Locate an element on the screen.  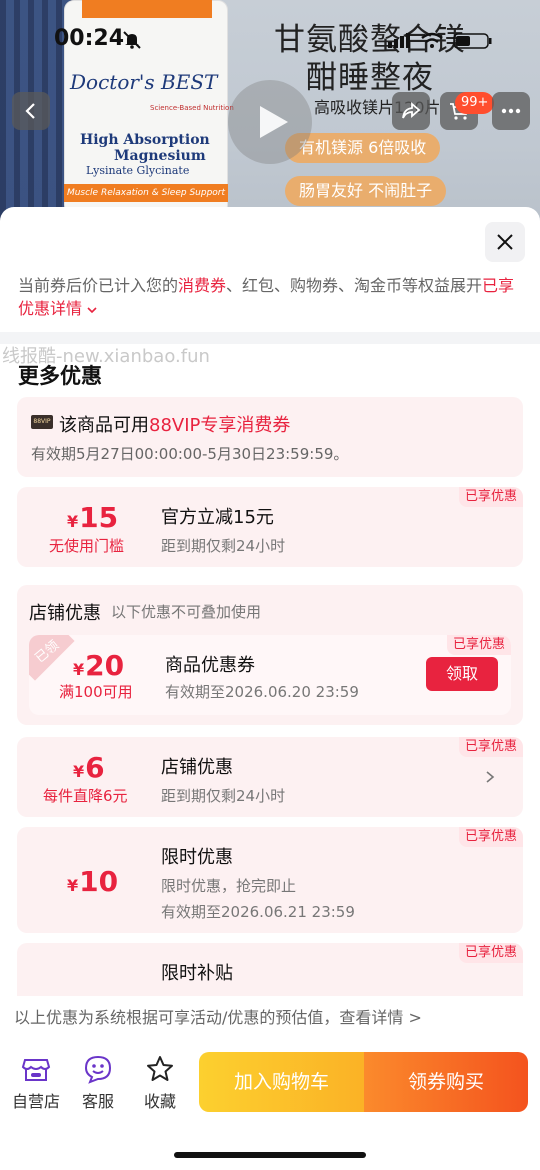
vip-validity: 有效期5月27日00:00:00-5月30日23:59:59。 is located at coordinates (190, 454).